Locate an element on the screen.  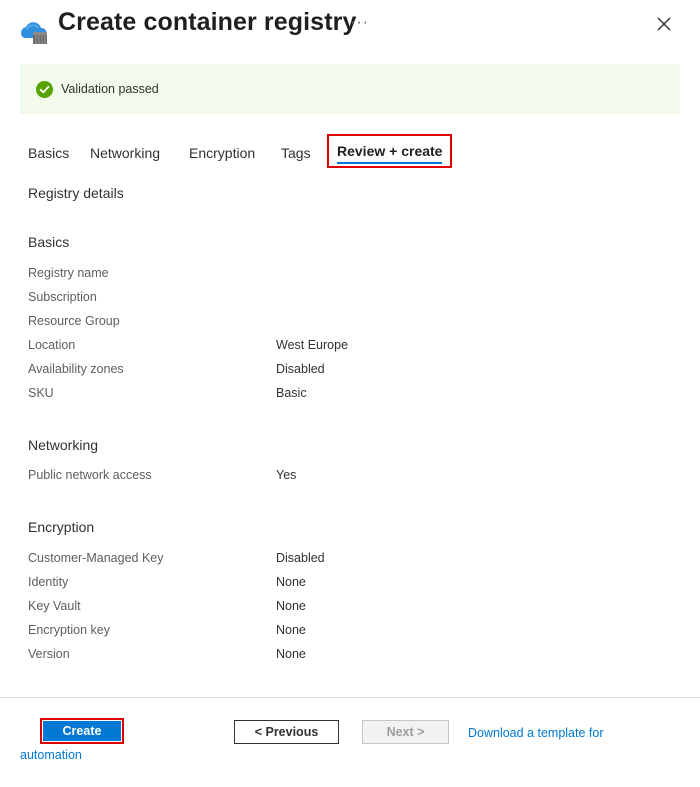
detail-row-encryption-key: Encryption key None is located at coordinates (348, 633).